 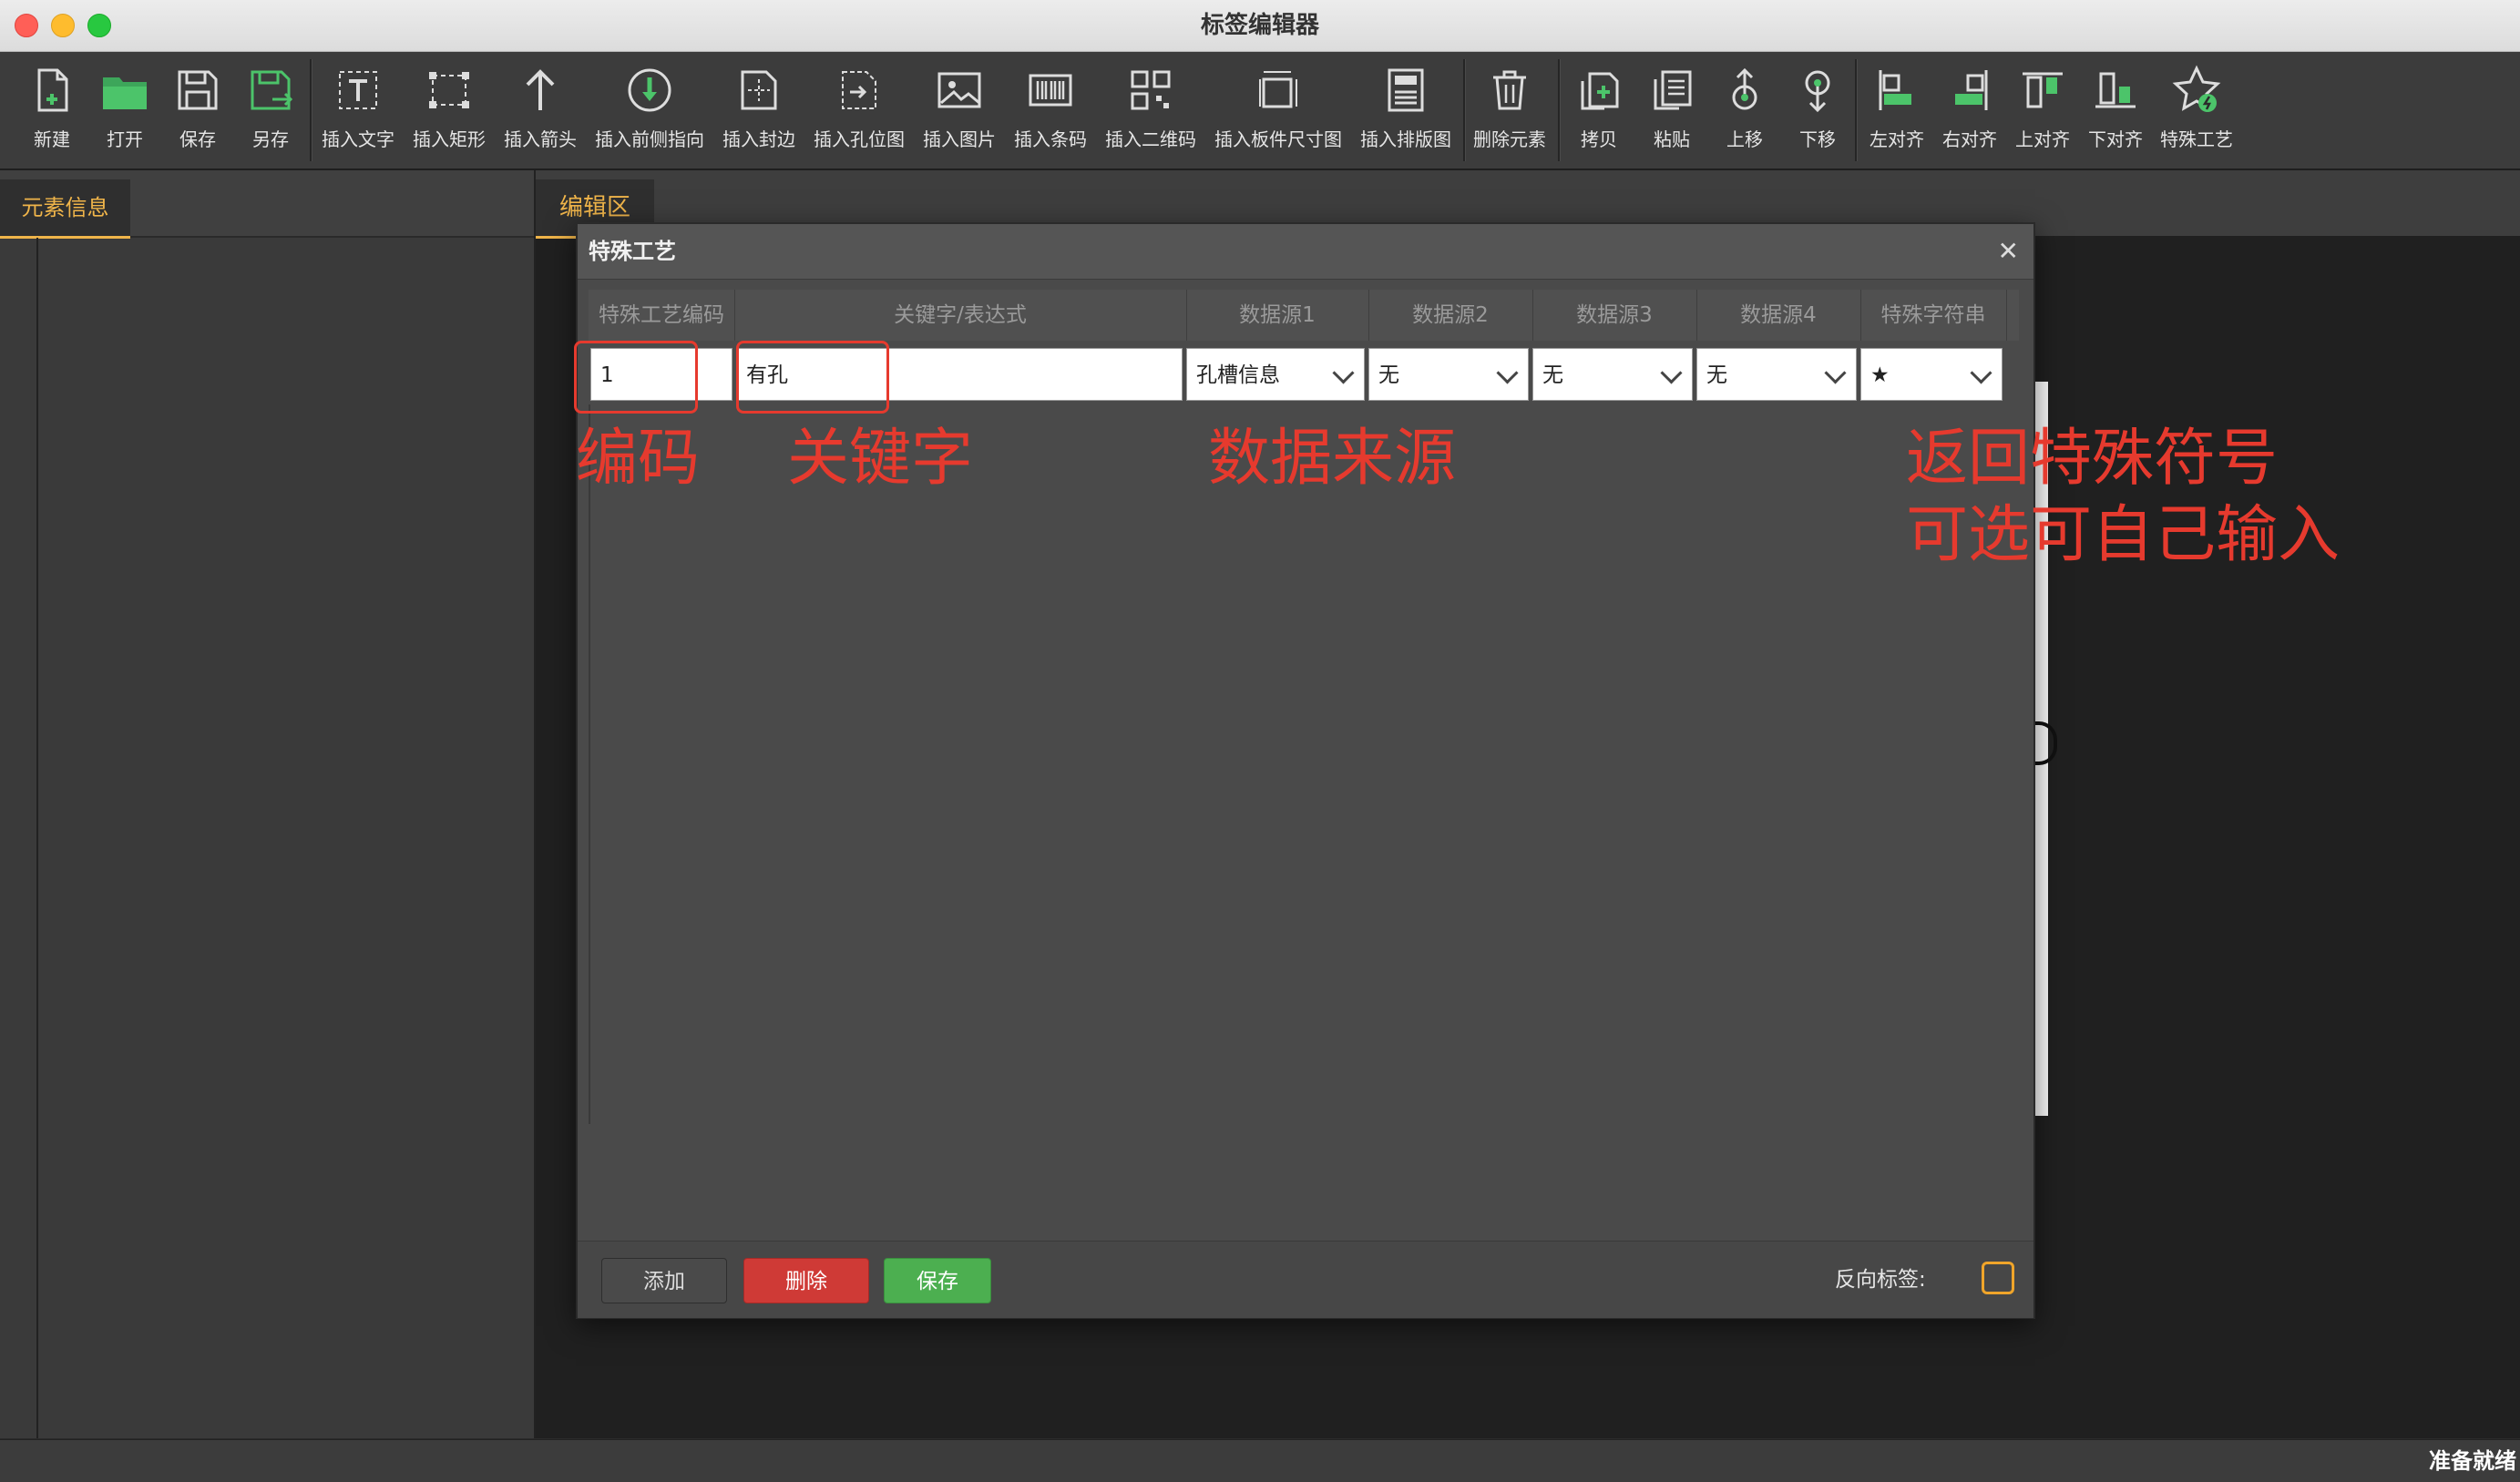 I want to click on source4-value: 无, so click(x=1717, y=375).